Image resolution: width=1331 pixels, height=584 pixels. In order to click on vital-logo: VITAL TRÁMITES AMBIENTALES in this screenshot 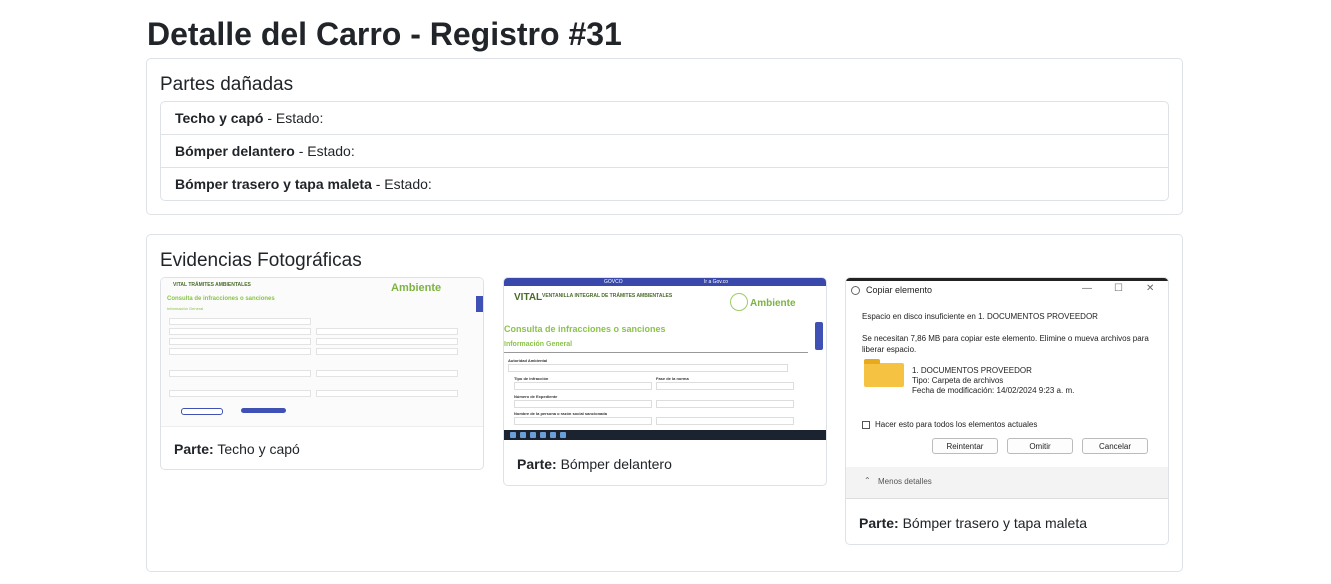, I will do `click(212, 285)`.